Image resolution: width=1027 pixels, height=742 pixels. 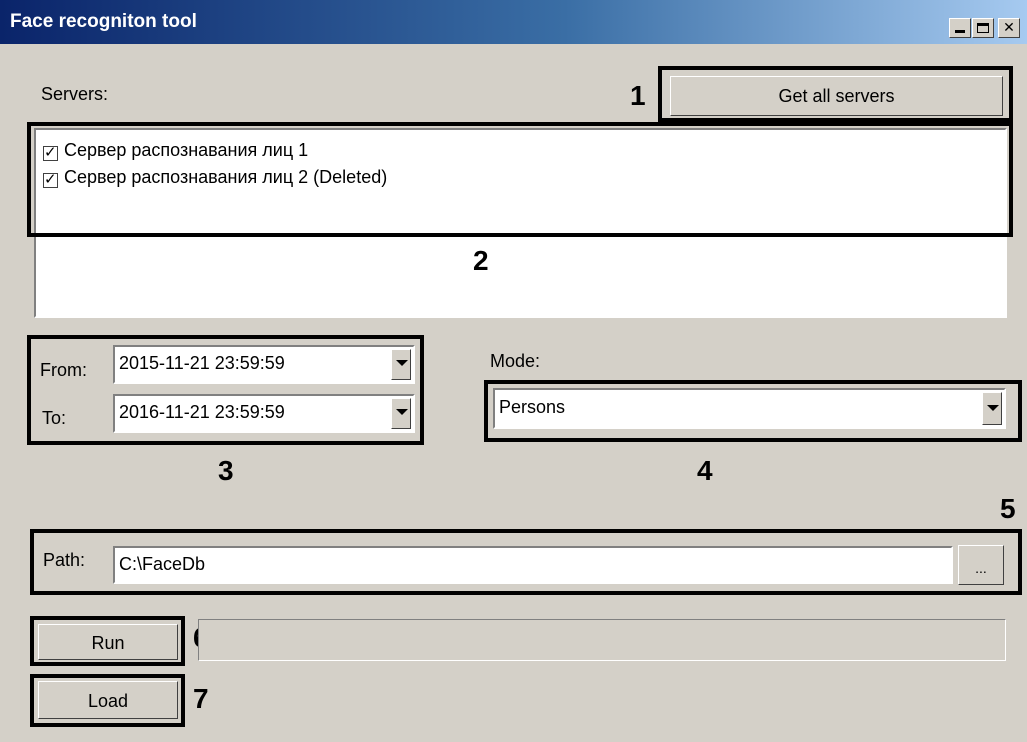 What do you see at coordinates (960, 31) in the screenshot?
I see `minimize-icon` at bounding box center [960, 31].